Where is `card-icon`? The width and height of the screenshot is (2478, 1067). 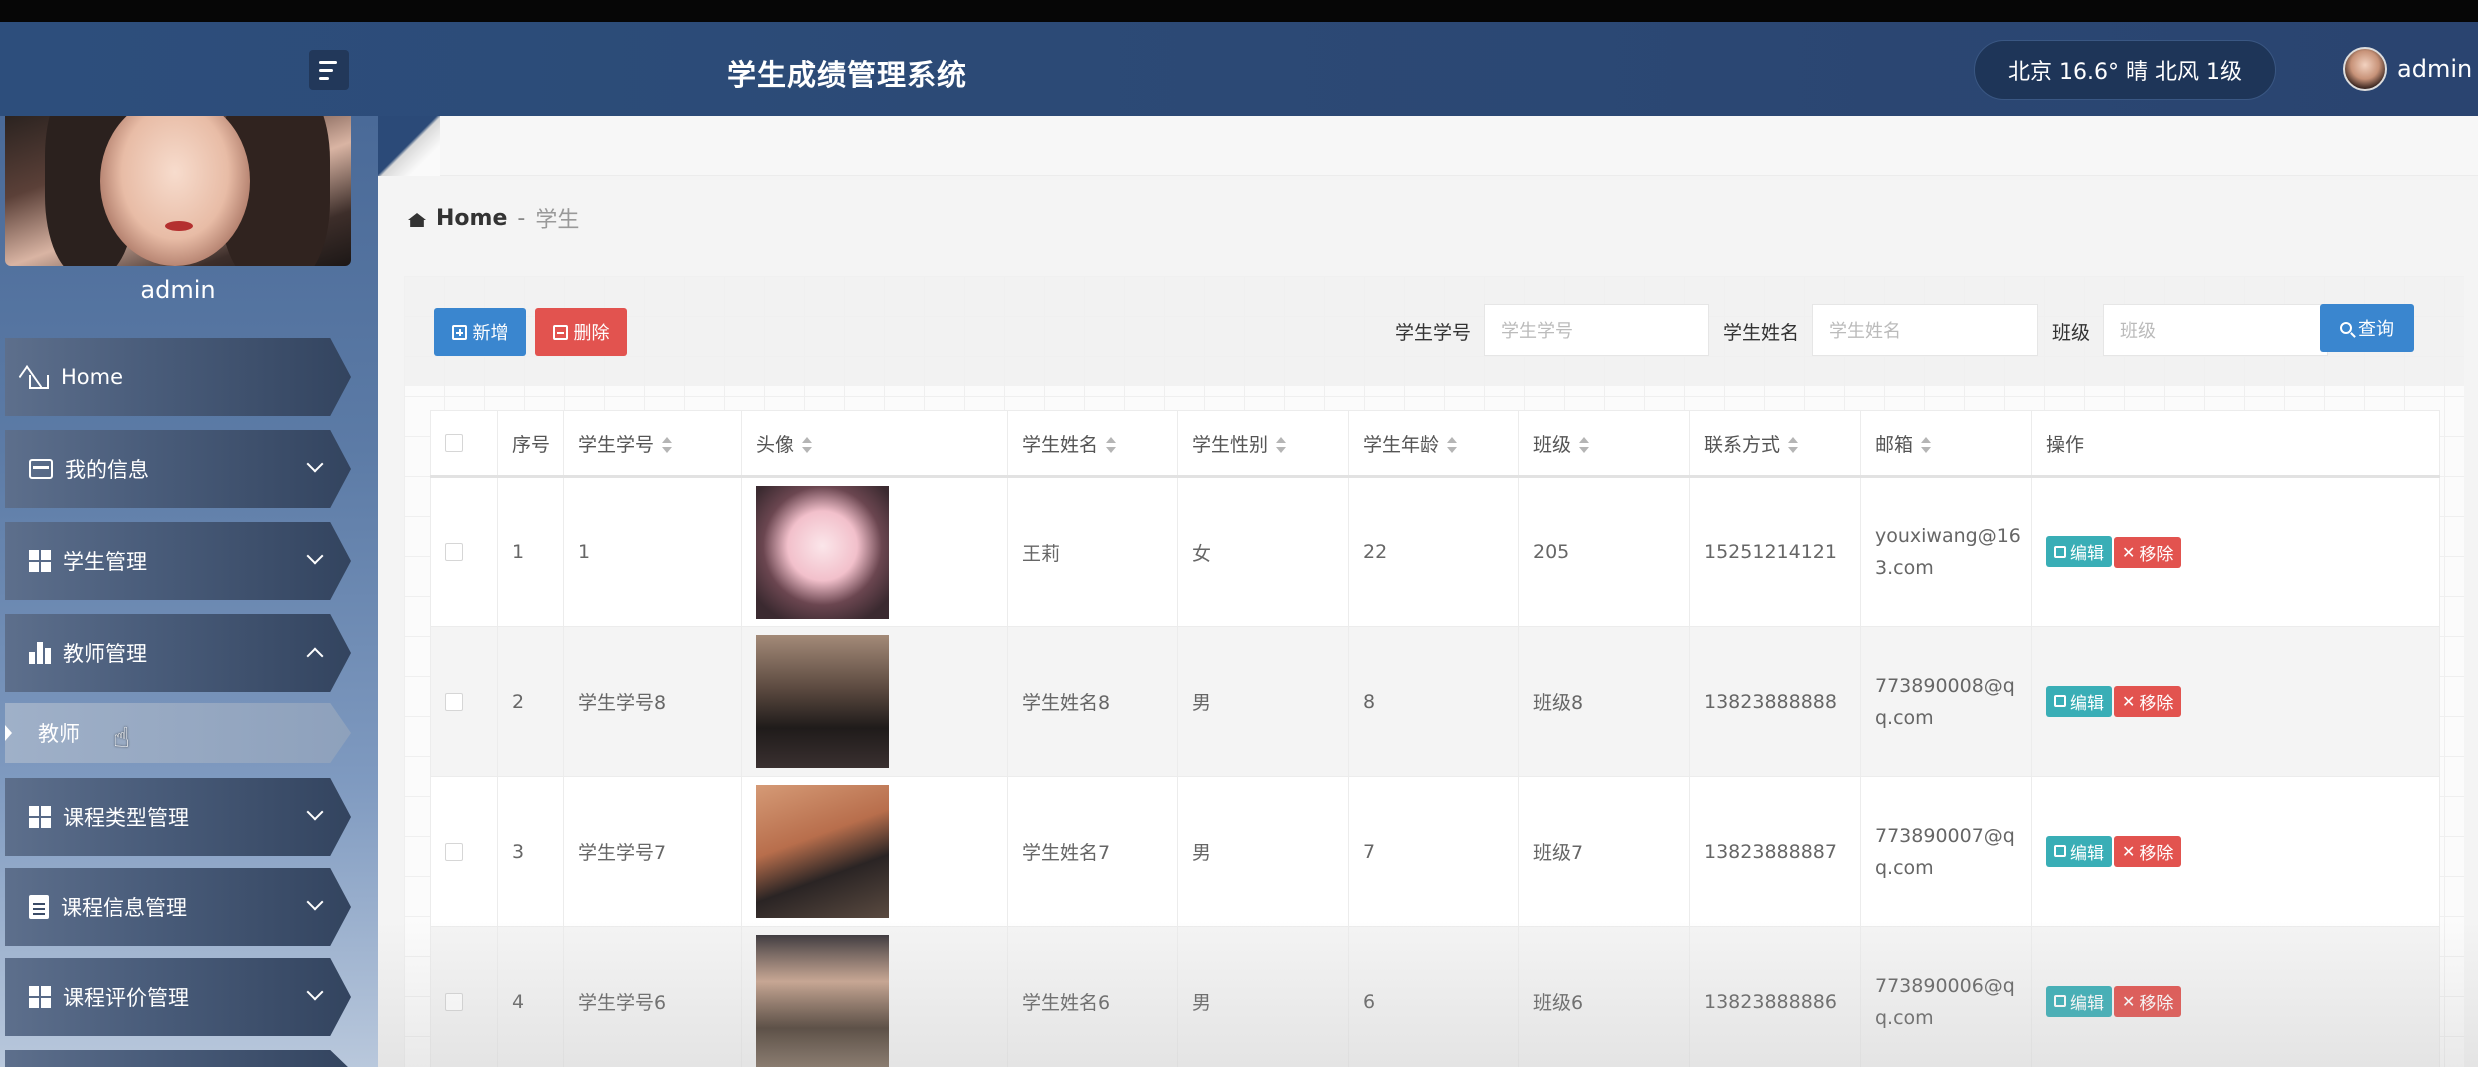 card-icon is located at coordinates (41, 469).